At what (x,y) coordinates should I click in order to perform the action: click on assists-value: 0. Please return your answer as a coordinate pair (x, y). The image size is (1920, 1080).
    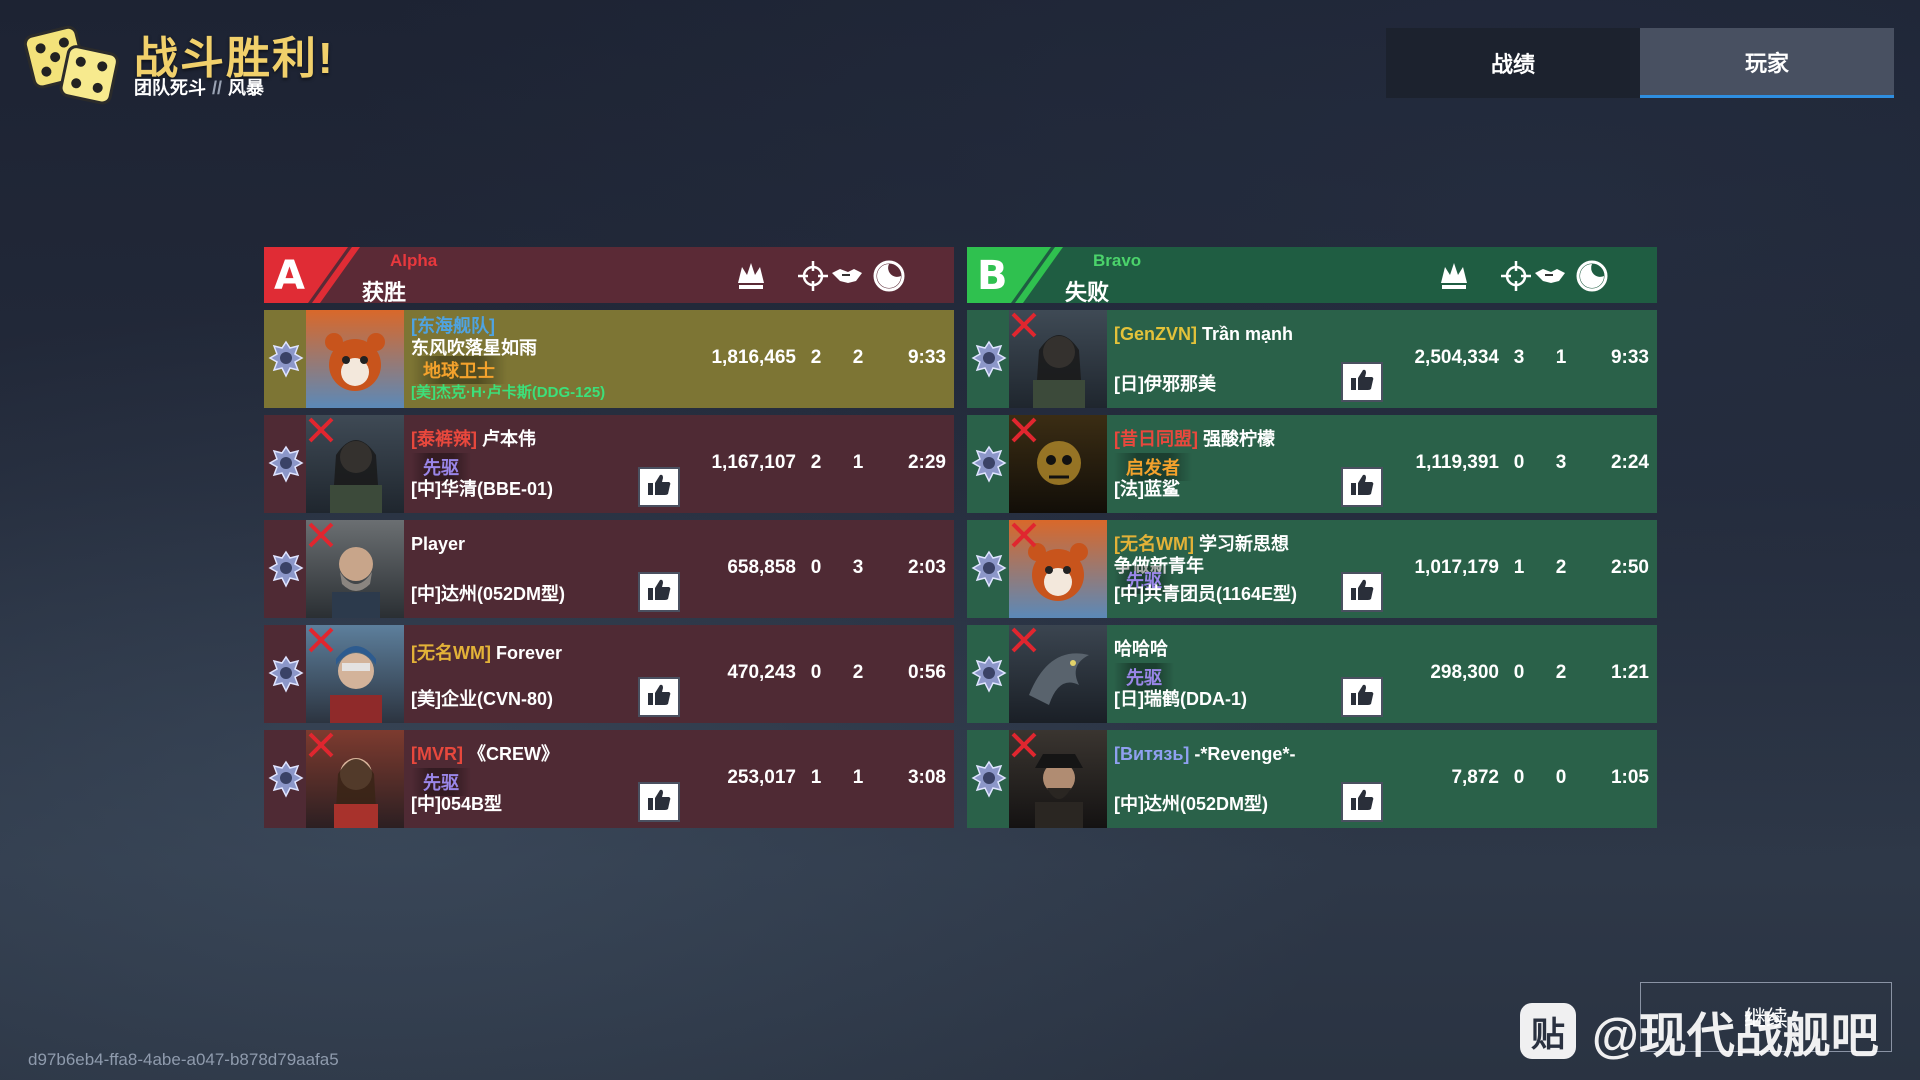
    Looking at the image, I should click on (1561, 777).